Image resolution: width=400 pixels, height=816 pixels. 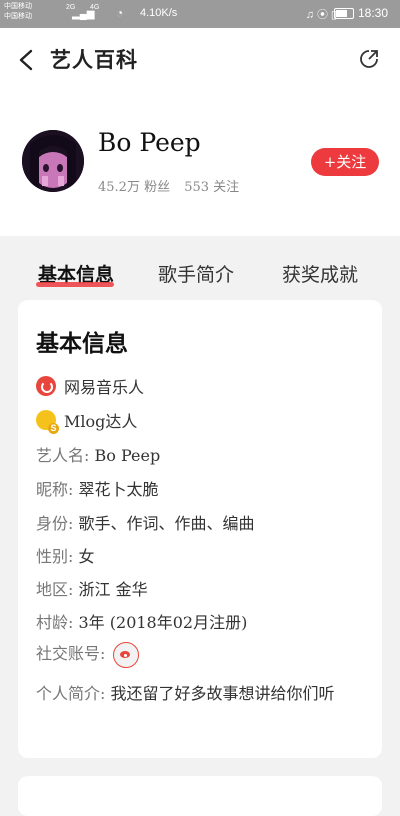 I want to click on clock: 18:30, so click(x=372, y=13).